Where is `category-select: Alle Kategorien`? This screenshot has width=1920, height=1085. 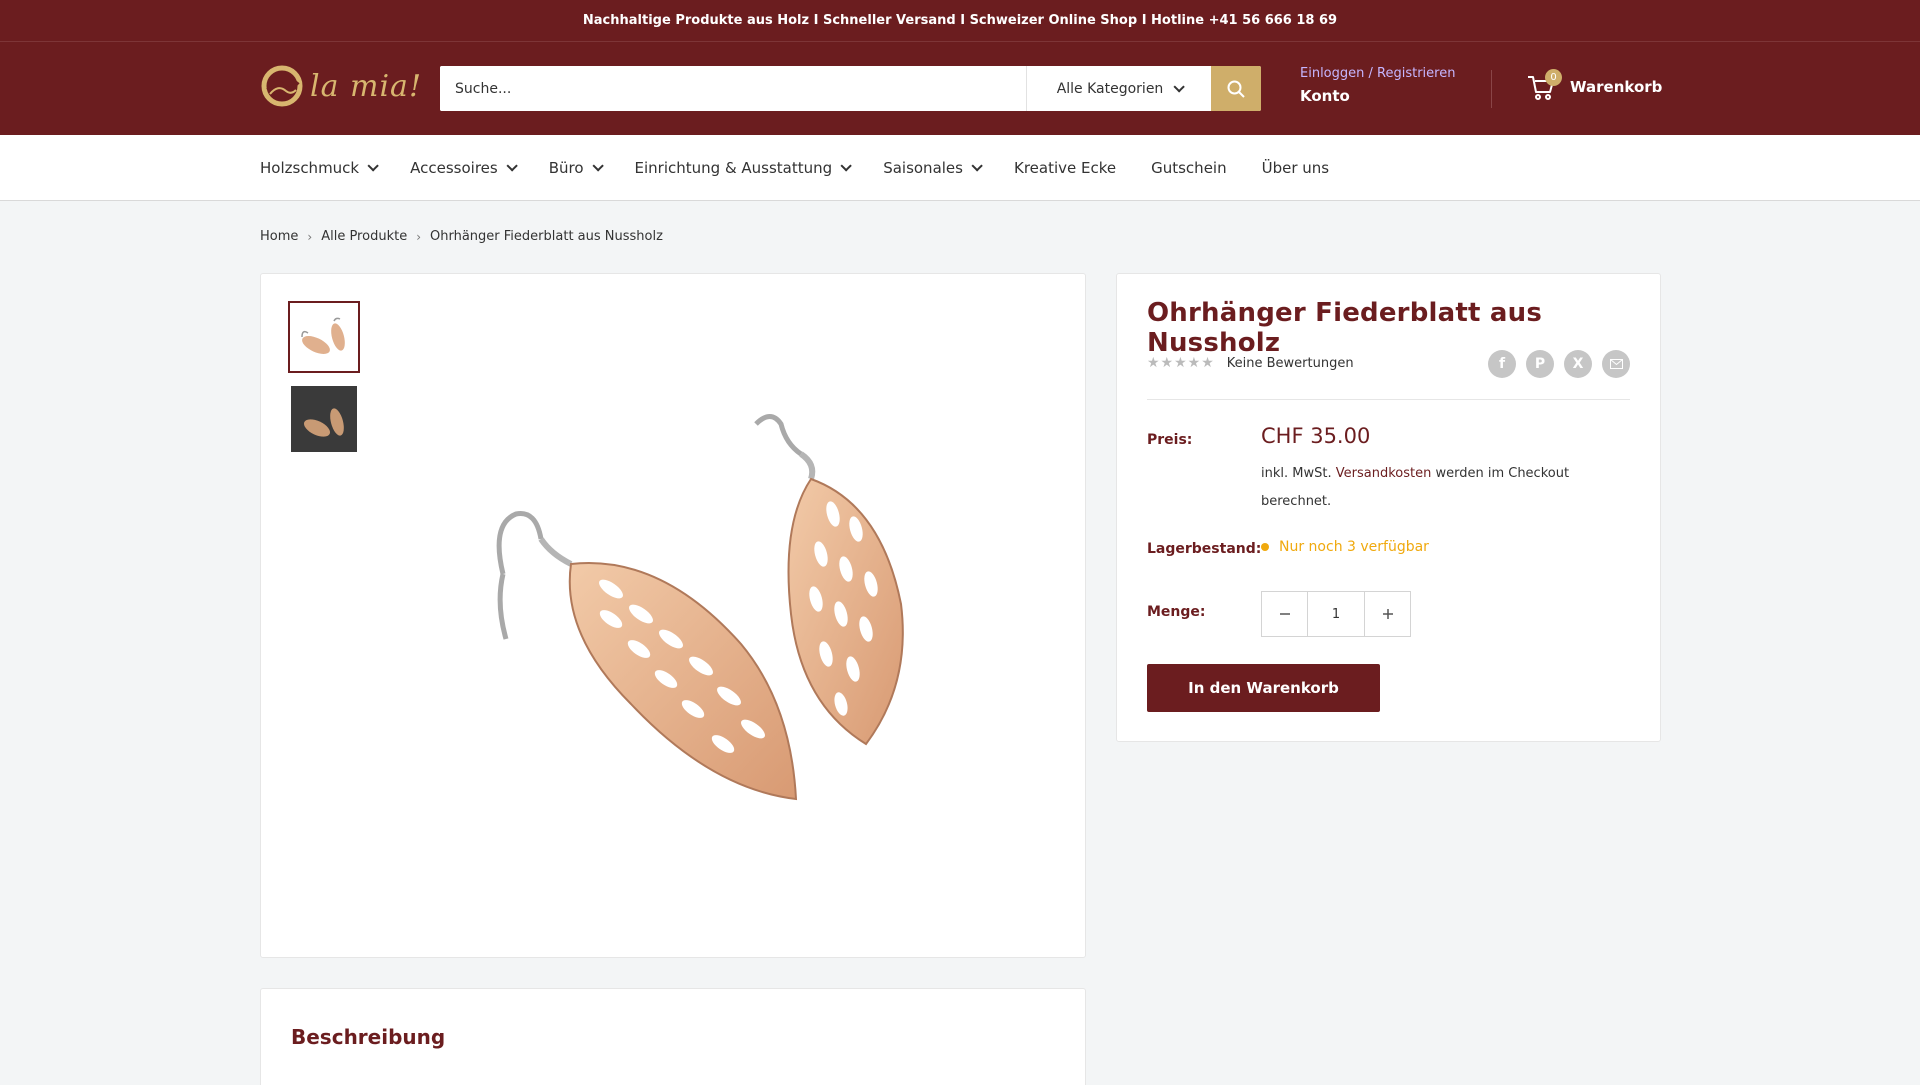 category-select: Alle Kategorien is located at coordinates (1118, 88).